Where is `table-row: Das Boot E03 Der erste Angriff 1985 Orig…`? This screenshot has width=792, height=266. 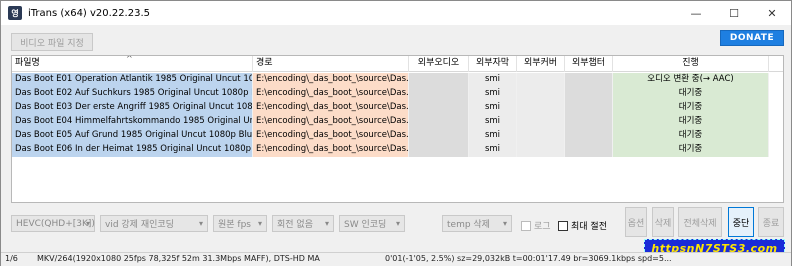
table-row: Das Boot E03 Der erste Angriff 1985 Orig… is located at coordinates (397, 108).